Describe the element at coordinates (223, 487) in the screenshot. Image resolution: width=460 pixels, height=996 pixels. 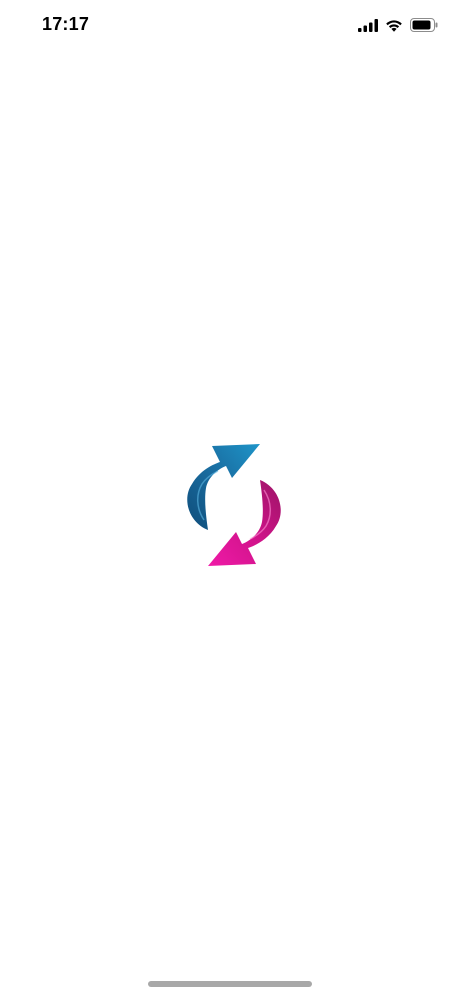
I see `arrow-top` at that location.